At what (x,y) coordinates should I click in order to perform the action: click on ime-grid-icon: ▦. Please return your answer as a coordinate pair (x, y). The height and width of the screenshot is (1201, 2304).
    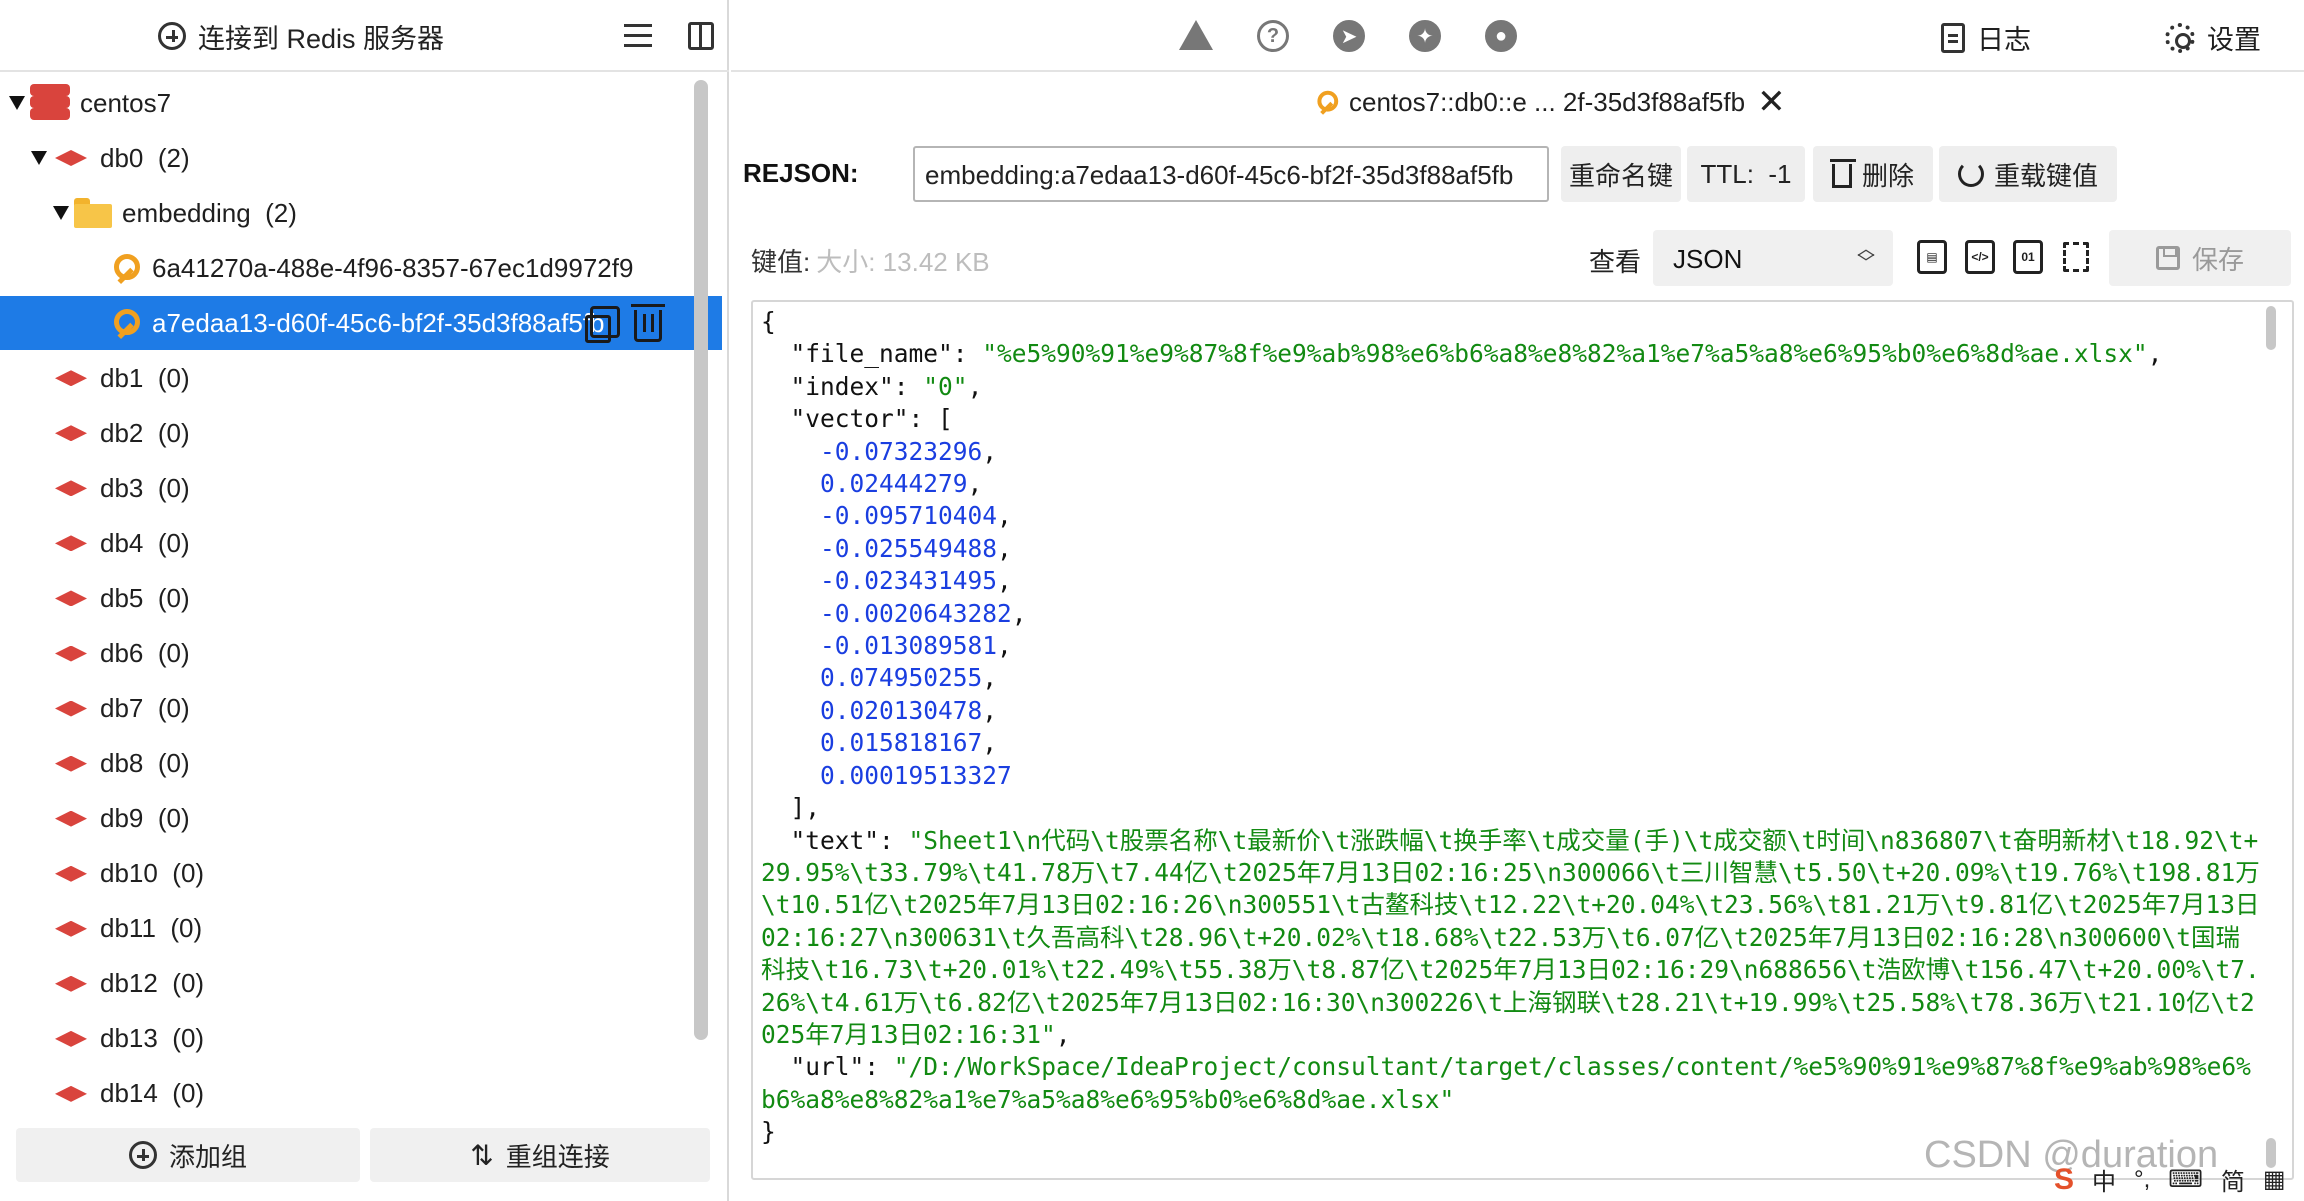
    Looking at the image, I should click on (2274, 1179).